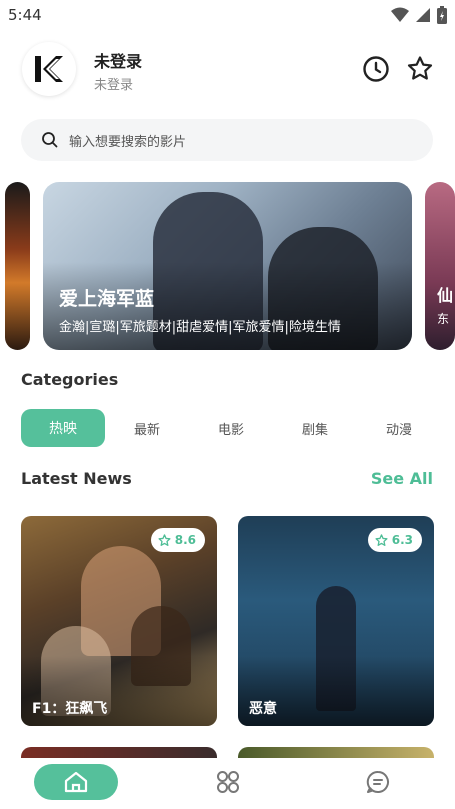  I want to click on search-bar: 输入想要搜索的影片, so click(227, 140).